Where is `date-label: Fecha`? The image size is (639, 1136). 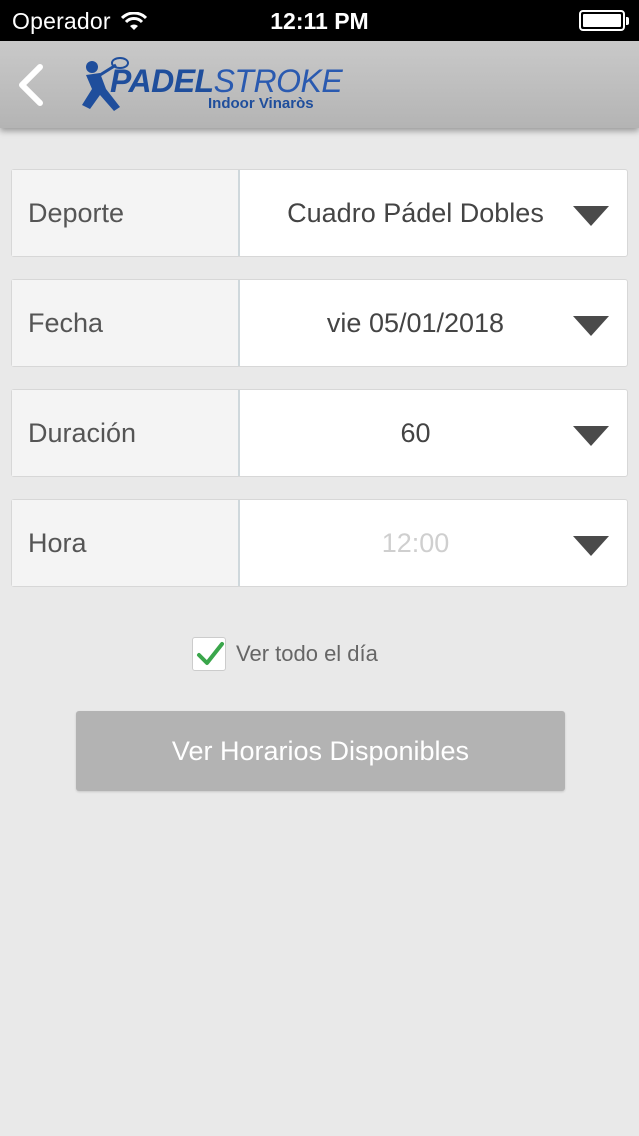 date-label: Fecha is located at coordinates (126, 323).